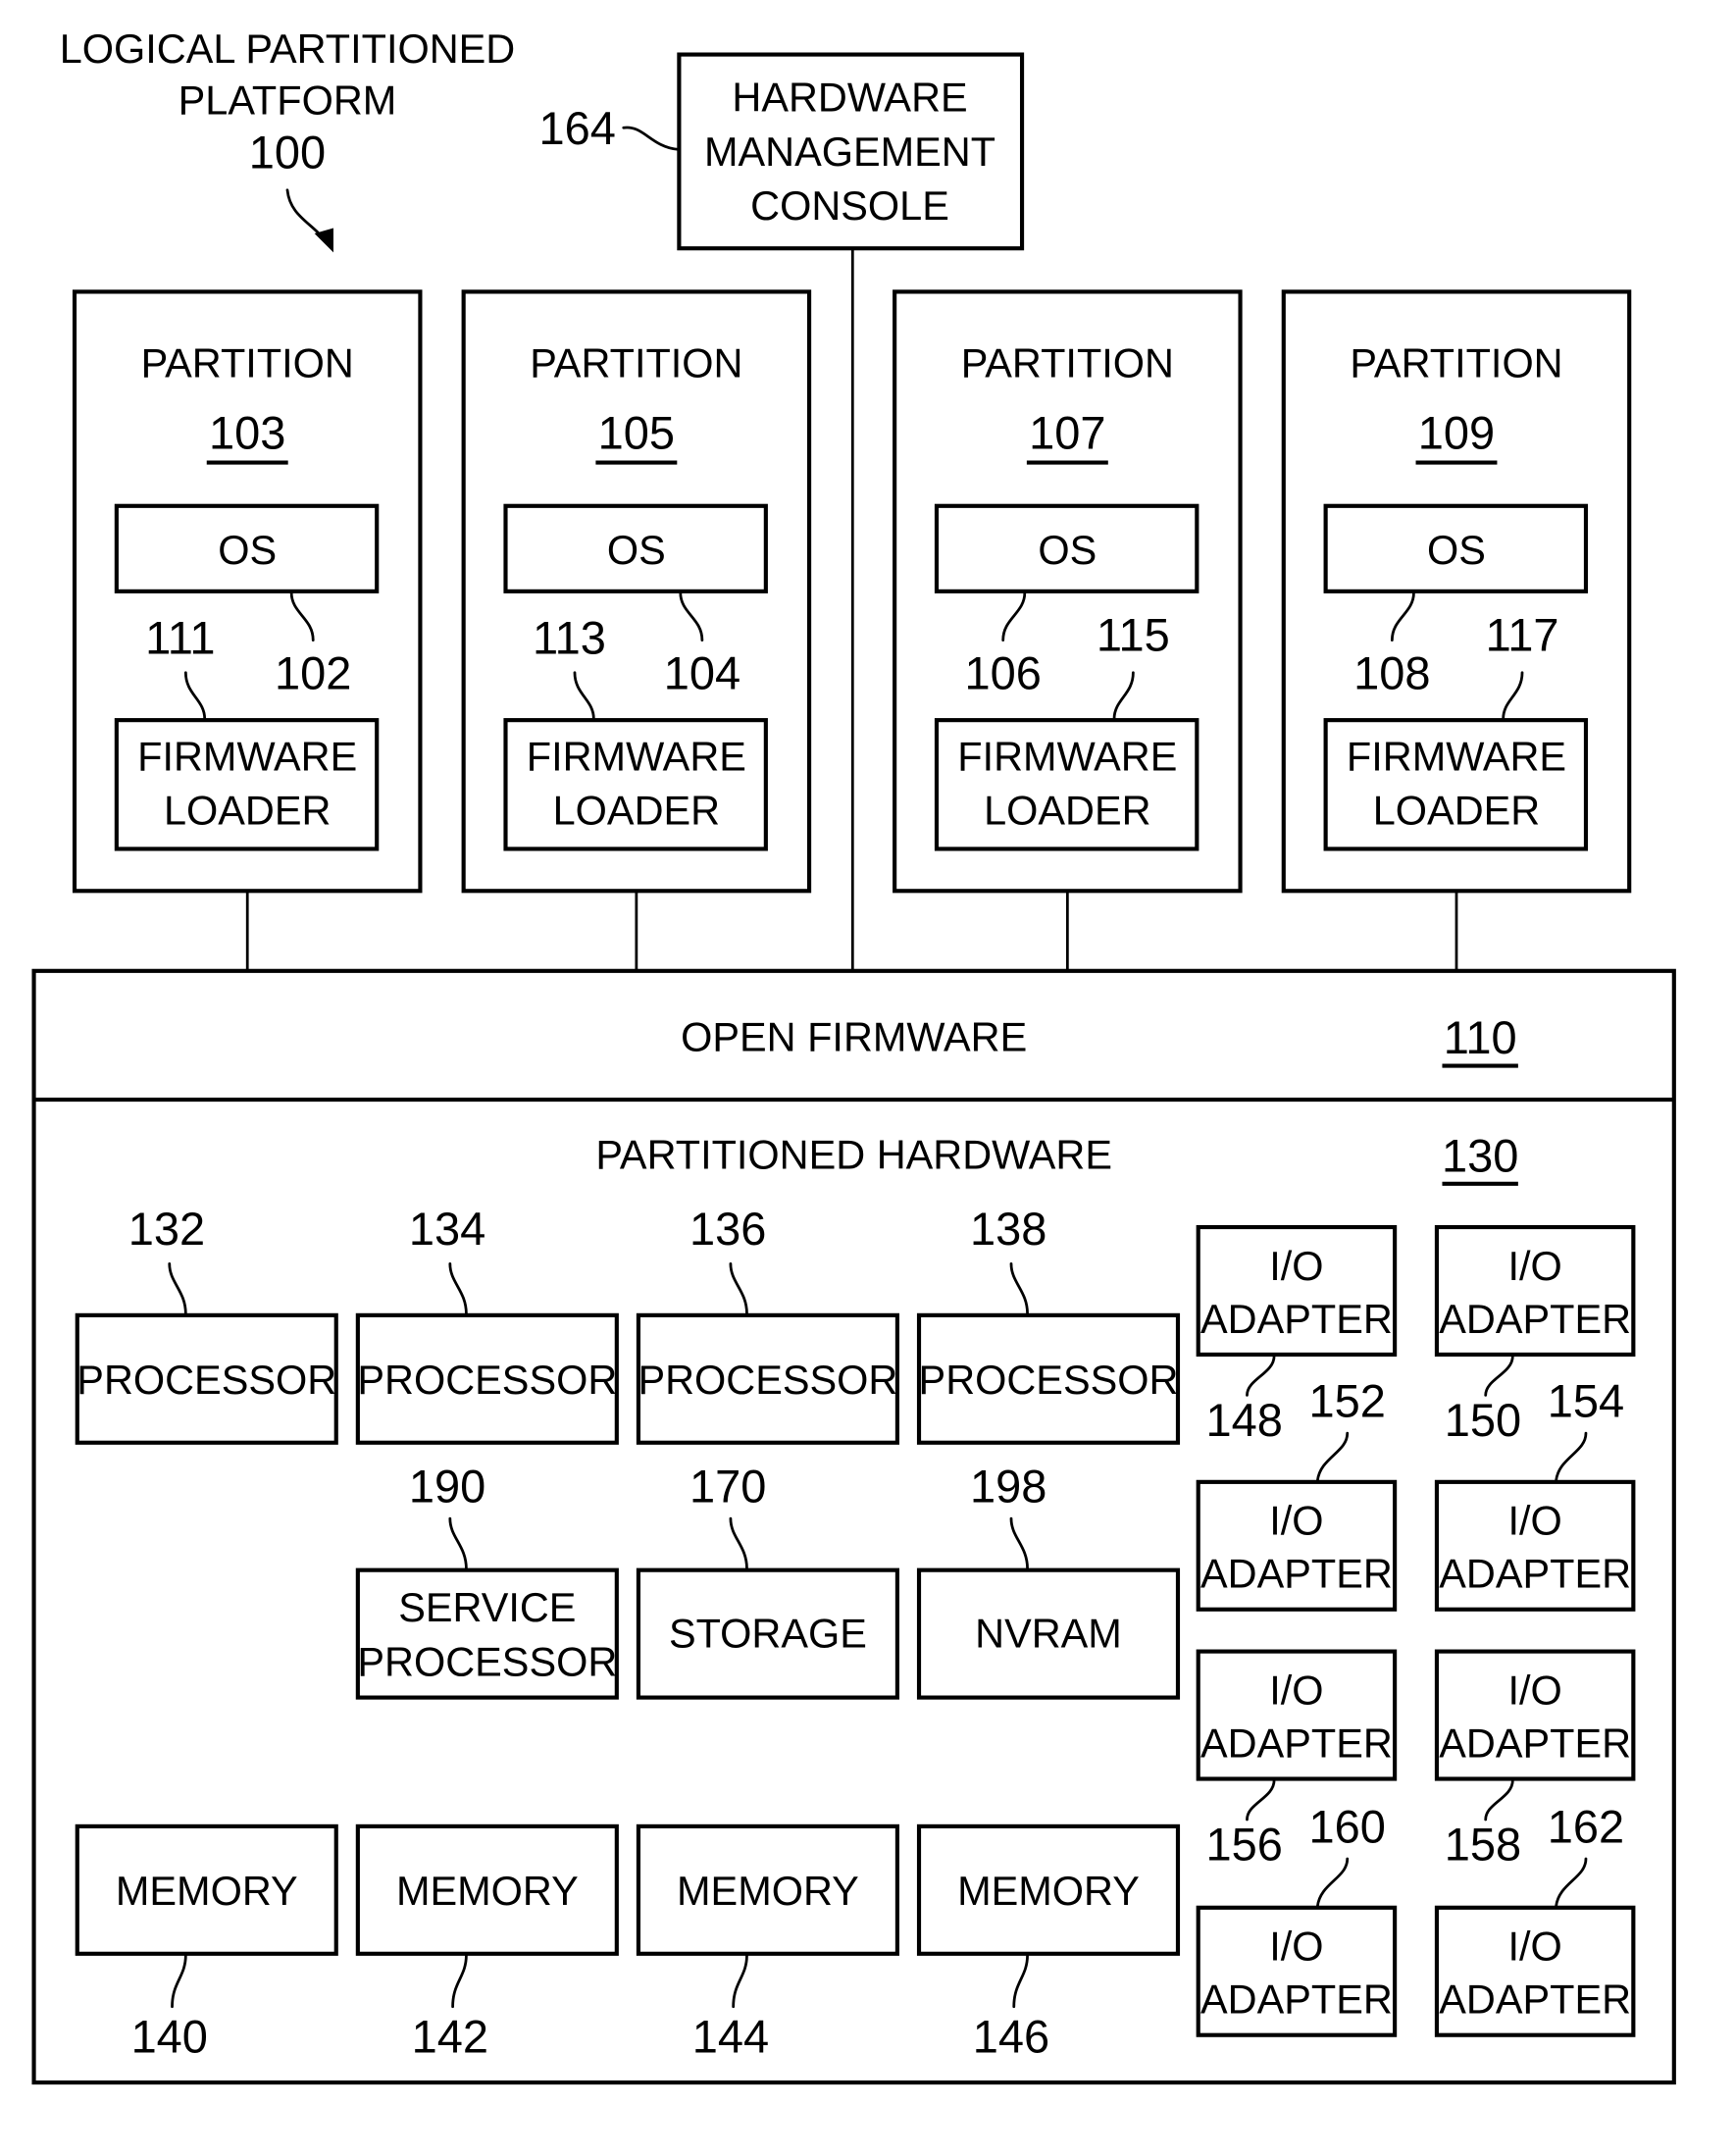  Describe the element at coordinates (1391, 672) in the screenshot. I see `os-ref: 108` at that location.